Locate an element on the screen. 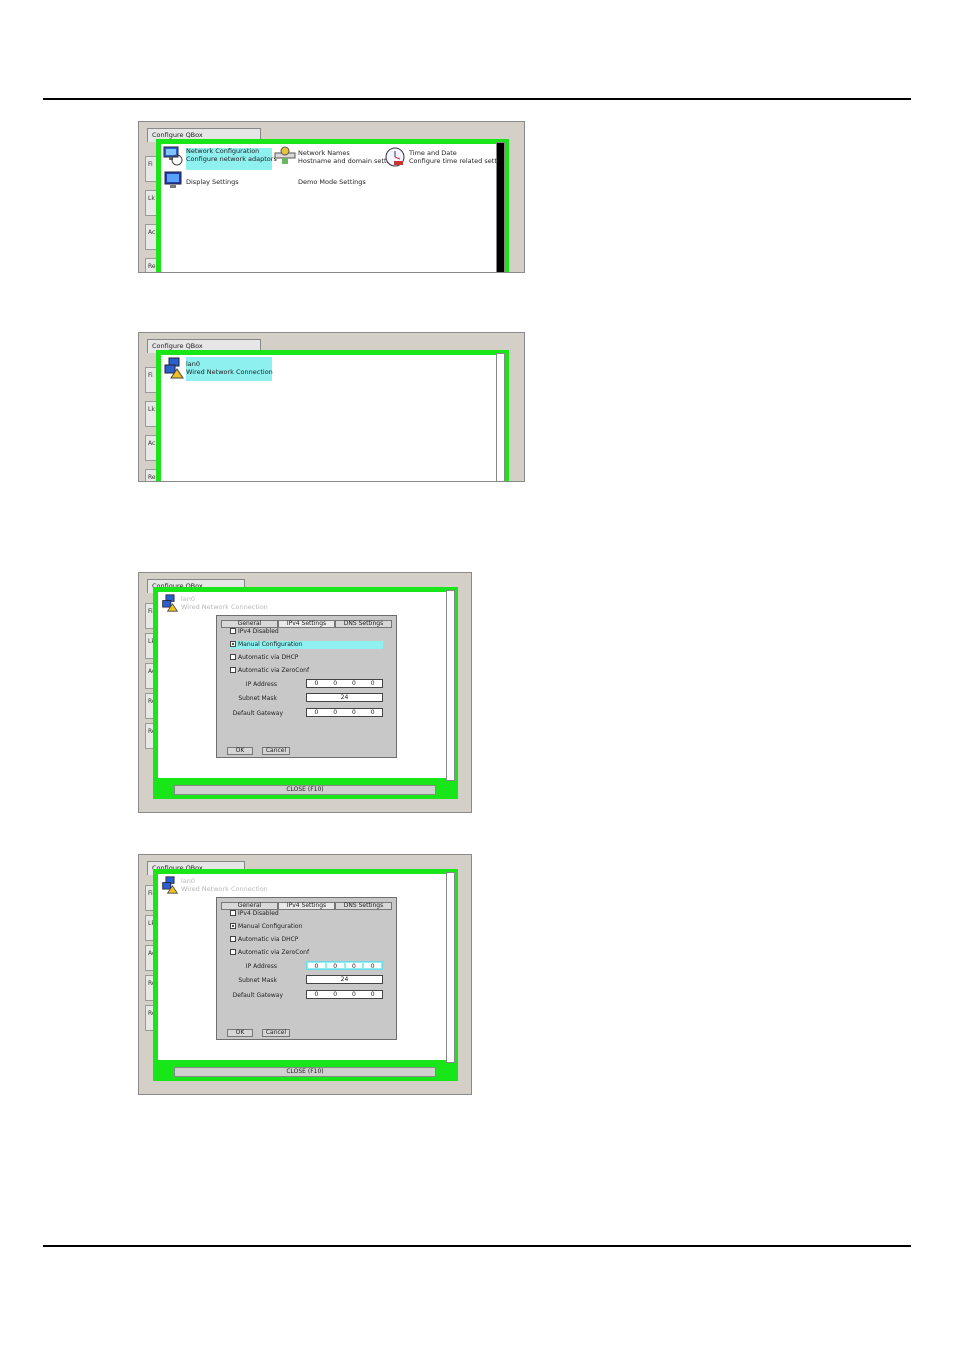 Image resolution: width=954 pixels, height=1350 pixels. item-subtitle: Configure time related settin is located at coordinates (454, 160).